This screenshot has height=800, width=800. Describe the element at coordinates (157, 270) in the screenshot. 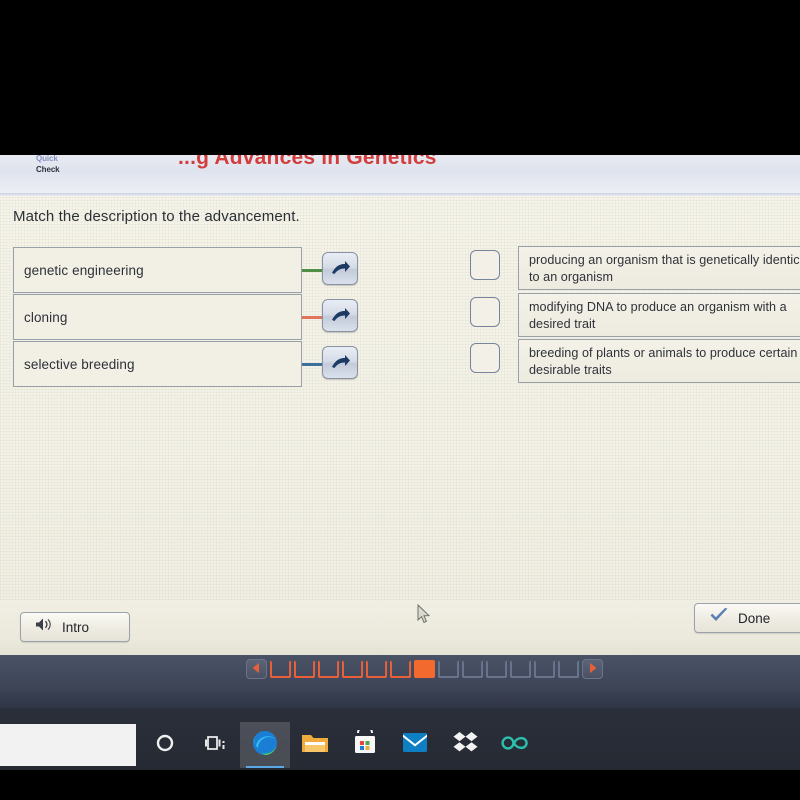

I see `term-box-0: genetic engineering` at that location.